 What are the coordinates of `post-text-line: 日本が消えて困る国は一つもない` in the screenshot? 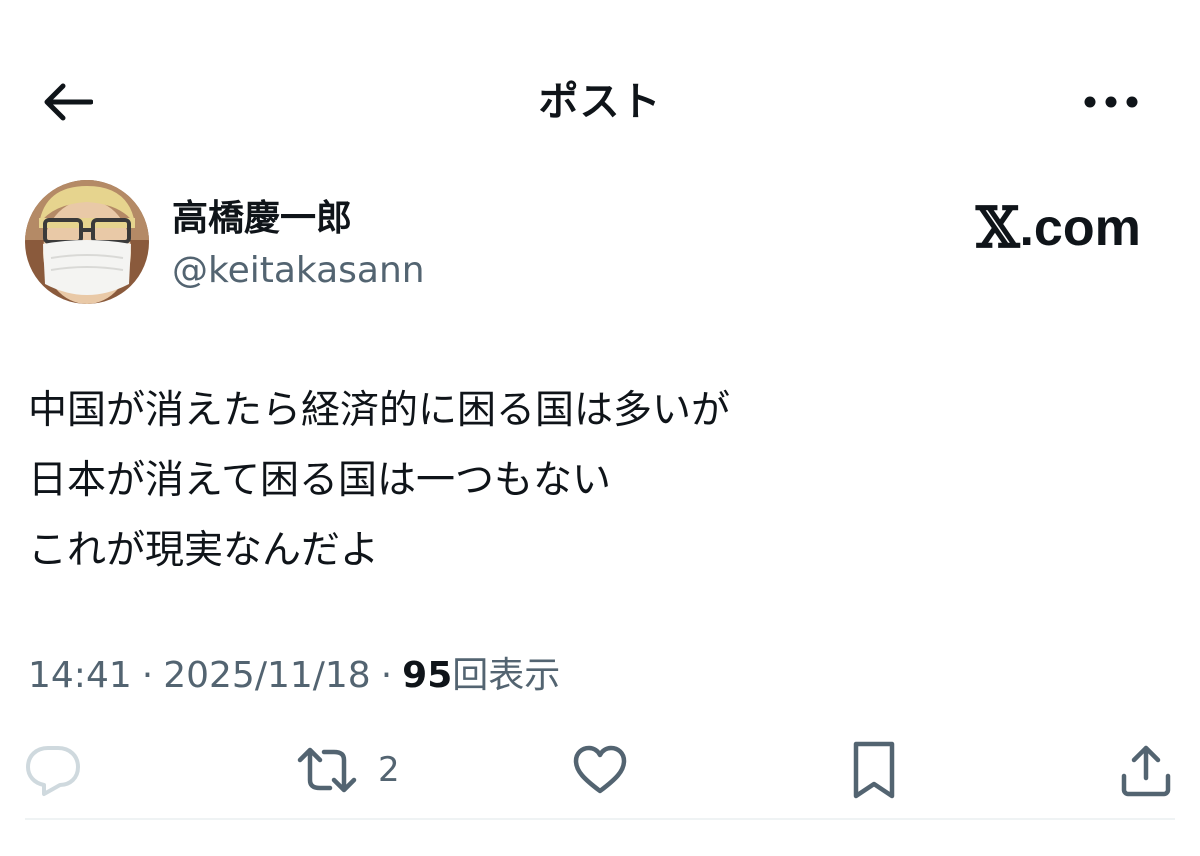 It's located at (320, 480).